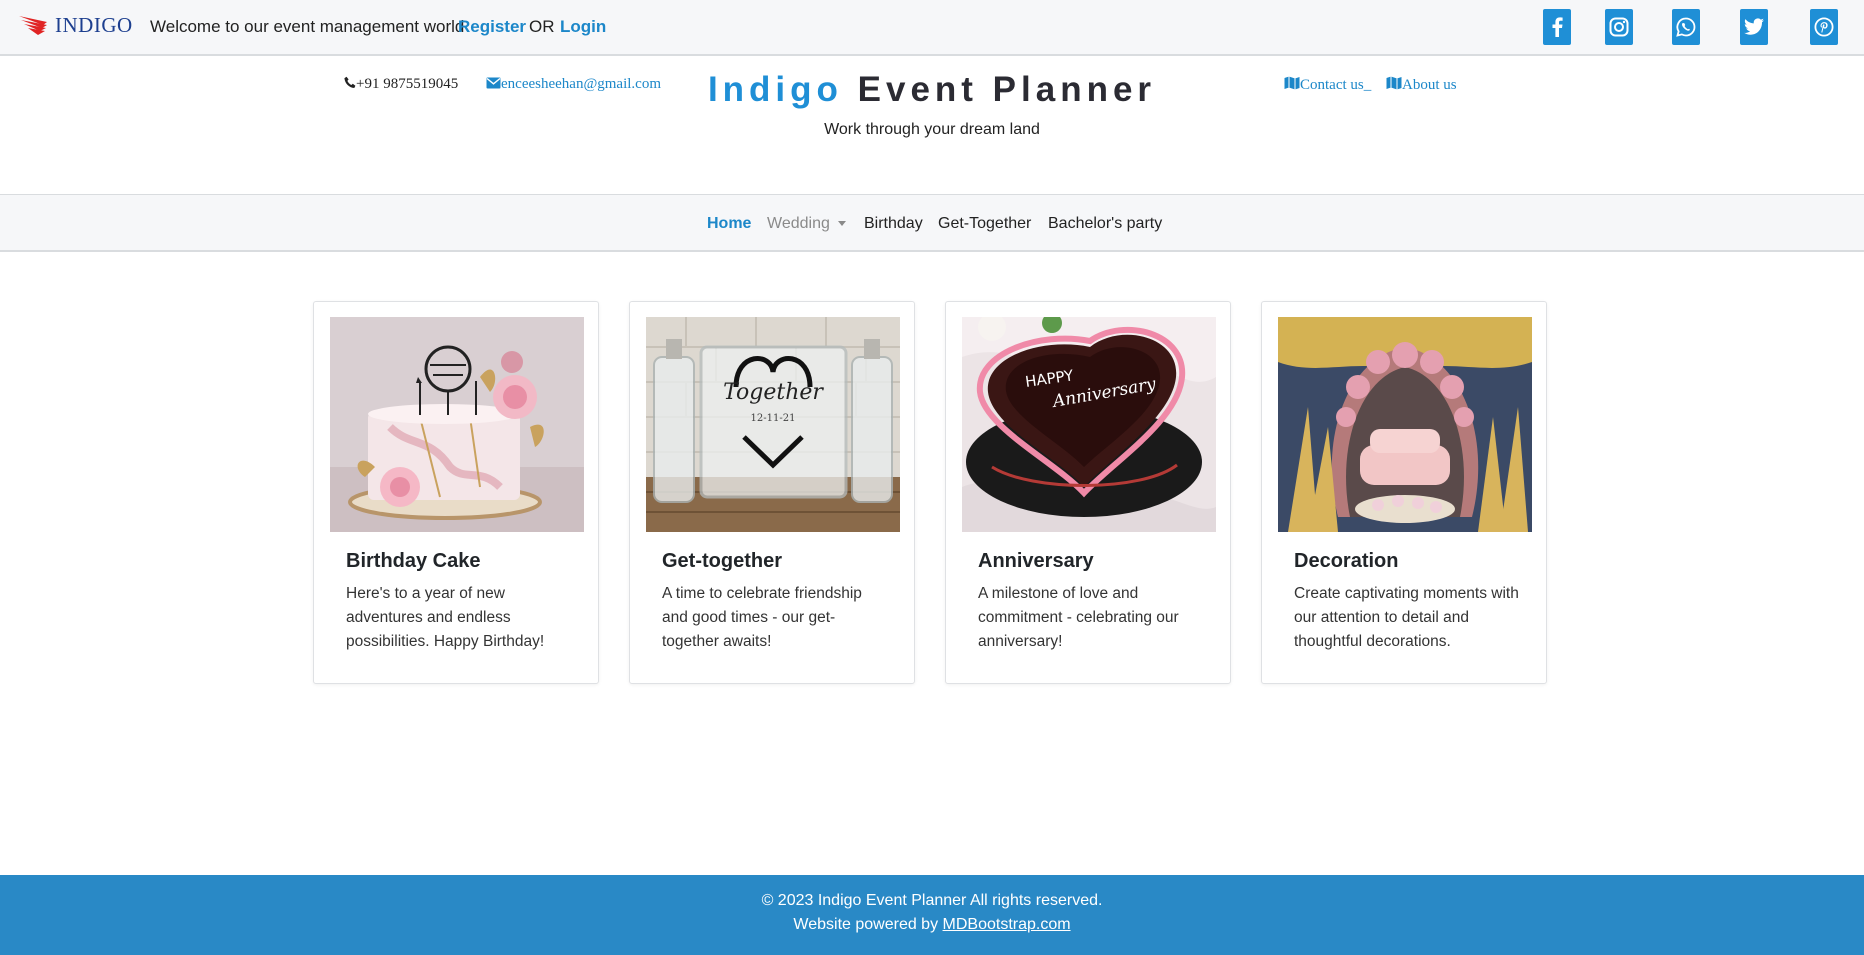 This screenshot has height=955, width=1864. Describe the element at coordinates (583, 27) in the screenshot. I see `login-link: Login` at that location.